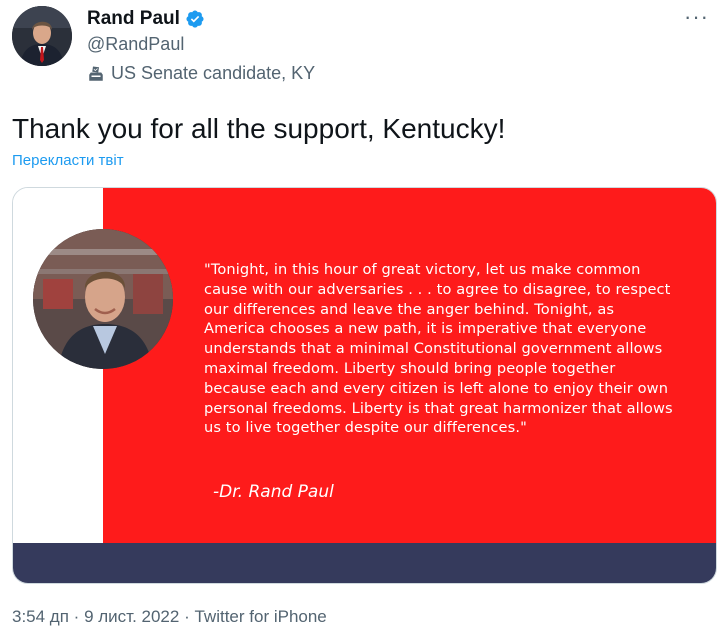 The width and height of the screenshot is (728, 638). I want to click on author-label: US Senate candidate, KY, so click(201, 73).